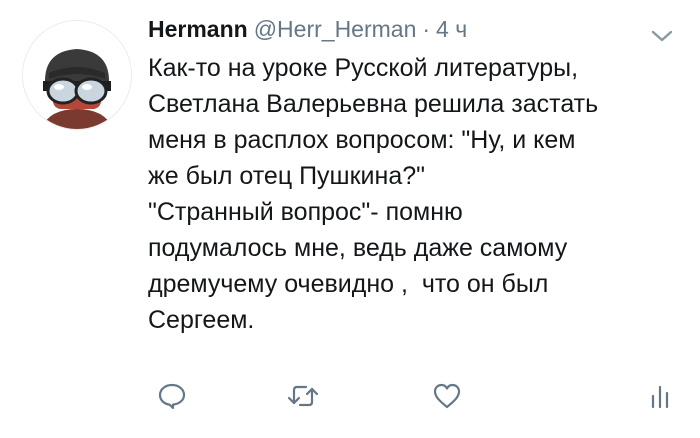 This screenshot has height=438, width=700. I want to click on user-handle: @Herr_Herman, so click(335, 29).